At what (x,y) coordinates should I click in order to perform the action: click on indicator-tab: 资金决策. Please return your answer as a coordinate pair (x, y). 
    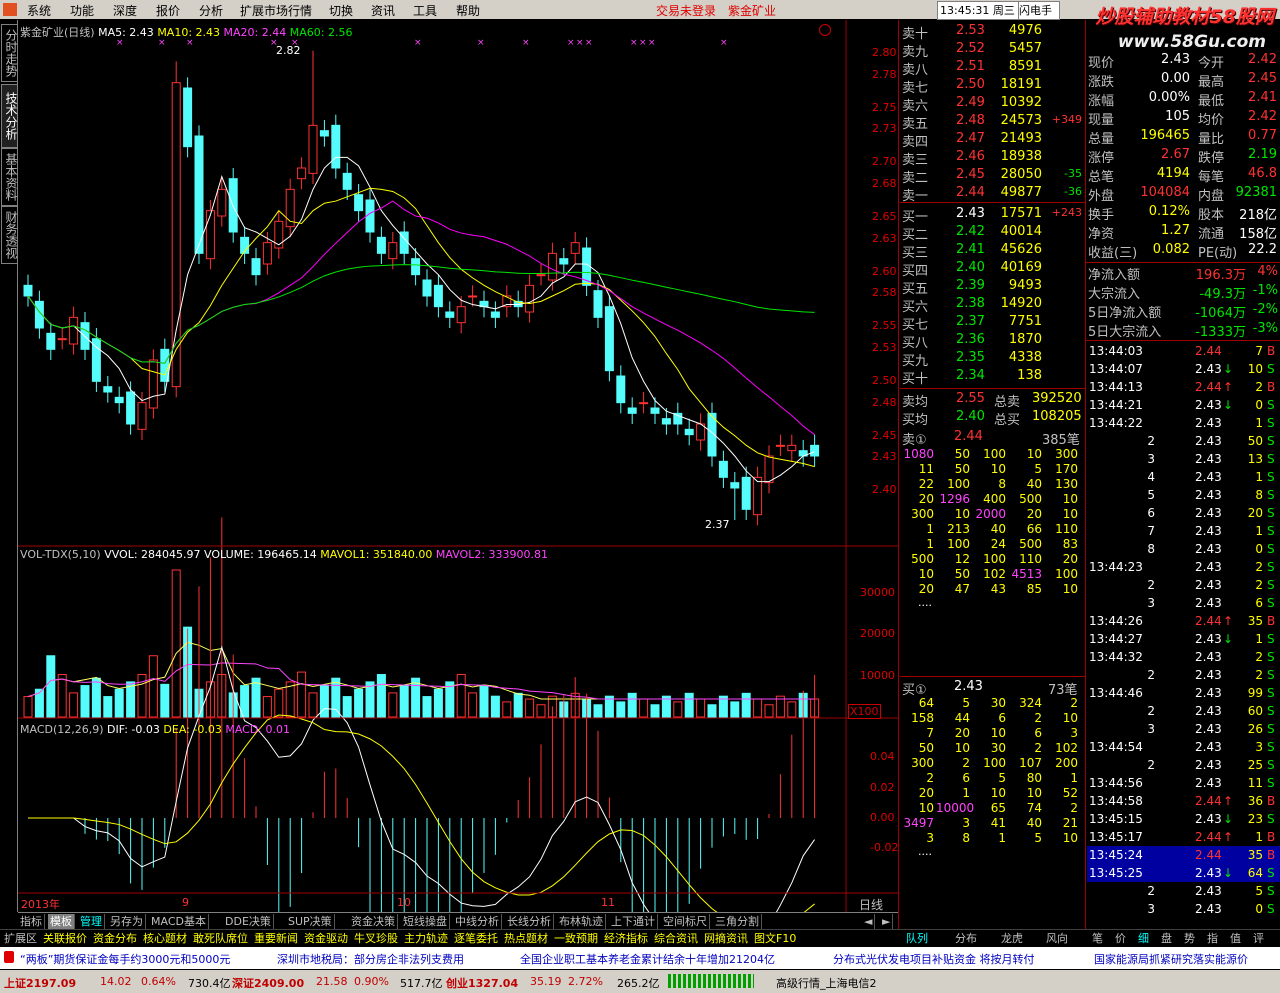
    Looking at the image, I should click on (373, 921).